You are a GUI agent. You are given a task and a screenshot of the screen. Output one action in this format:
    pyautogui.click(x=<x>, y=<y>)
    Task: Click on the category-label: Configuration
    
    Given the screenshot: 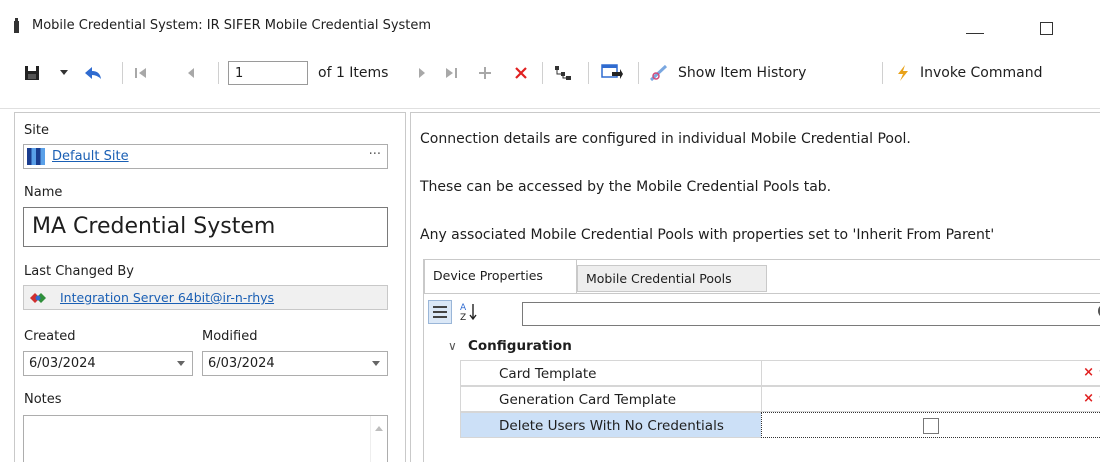 What is the action you would take?
    pyautogui.click(x=520, y=346)
    